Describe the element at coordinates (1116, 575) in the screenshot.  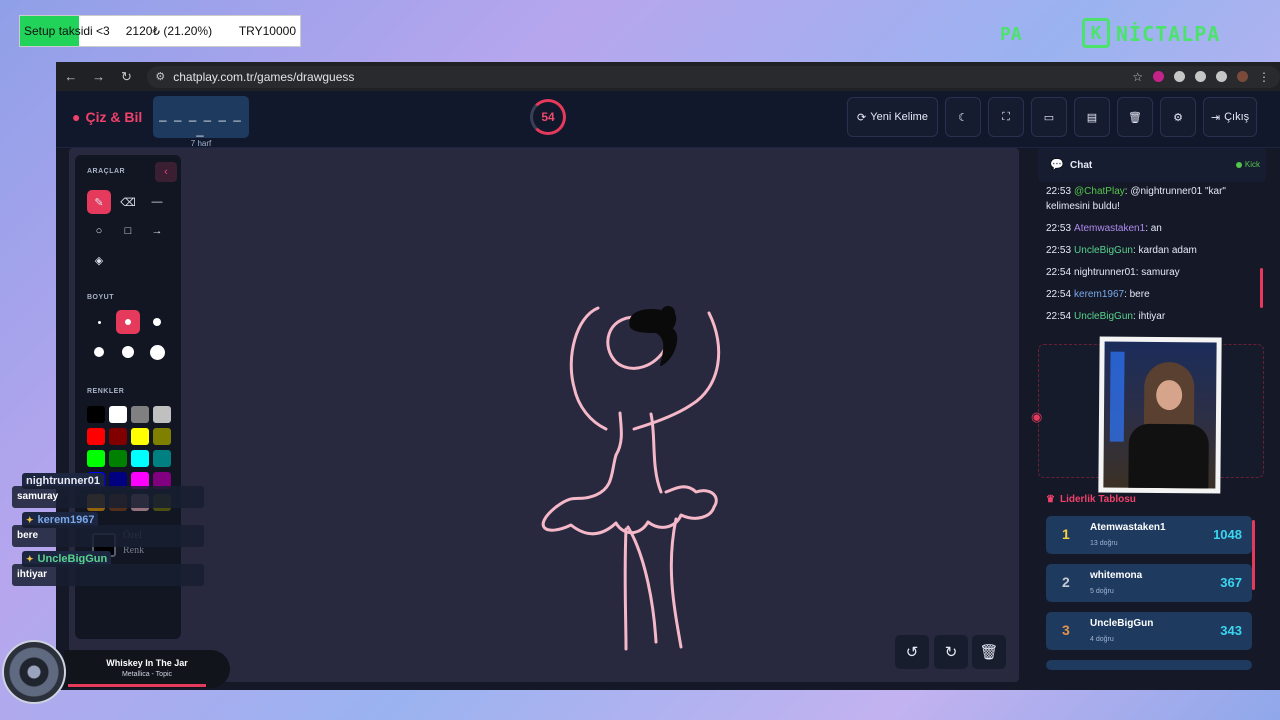
I see `leaderboard-name: whitemona` at that location.